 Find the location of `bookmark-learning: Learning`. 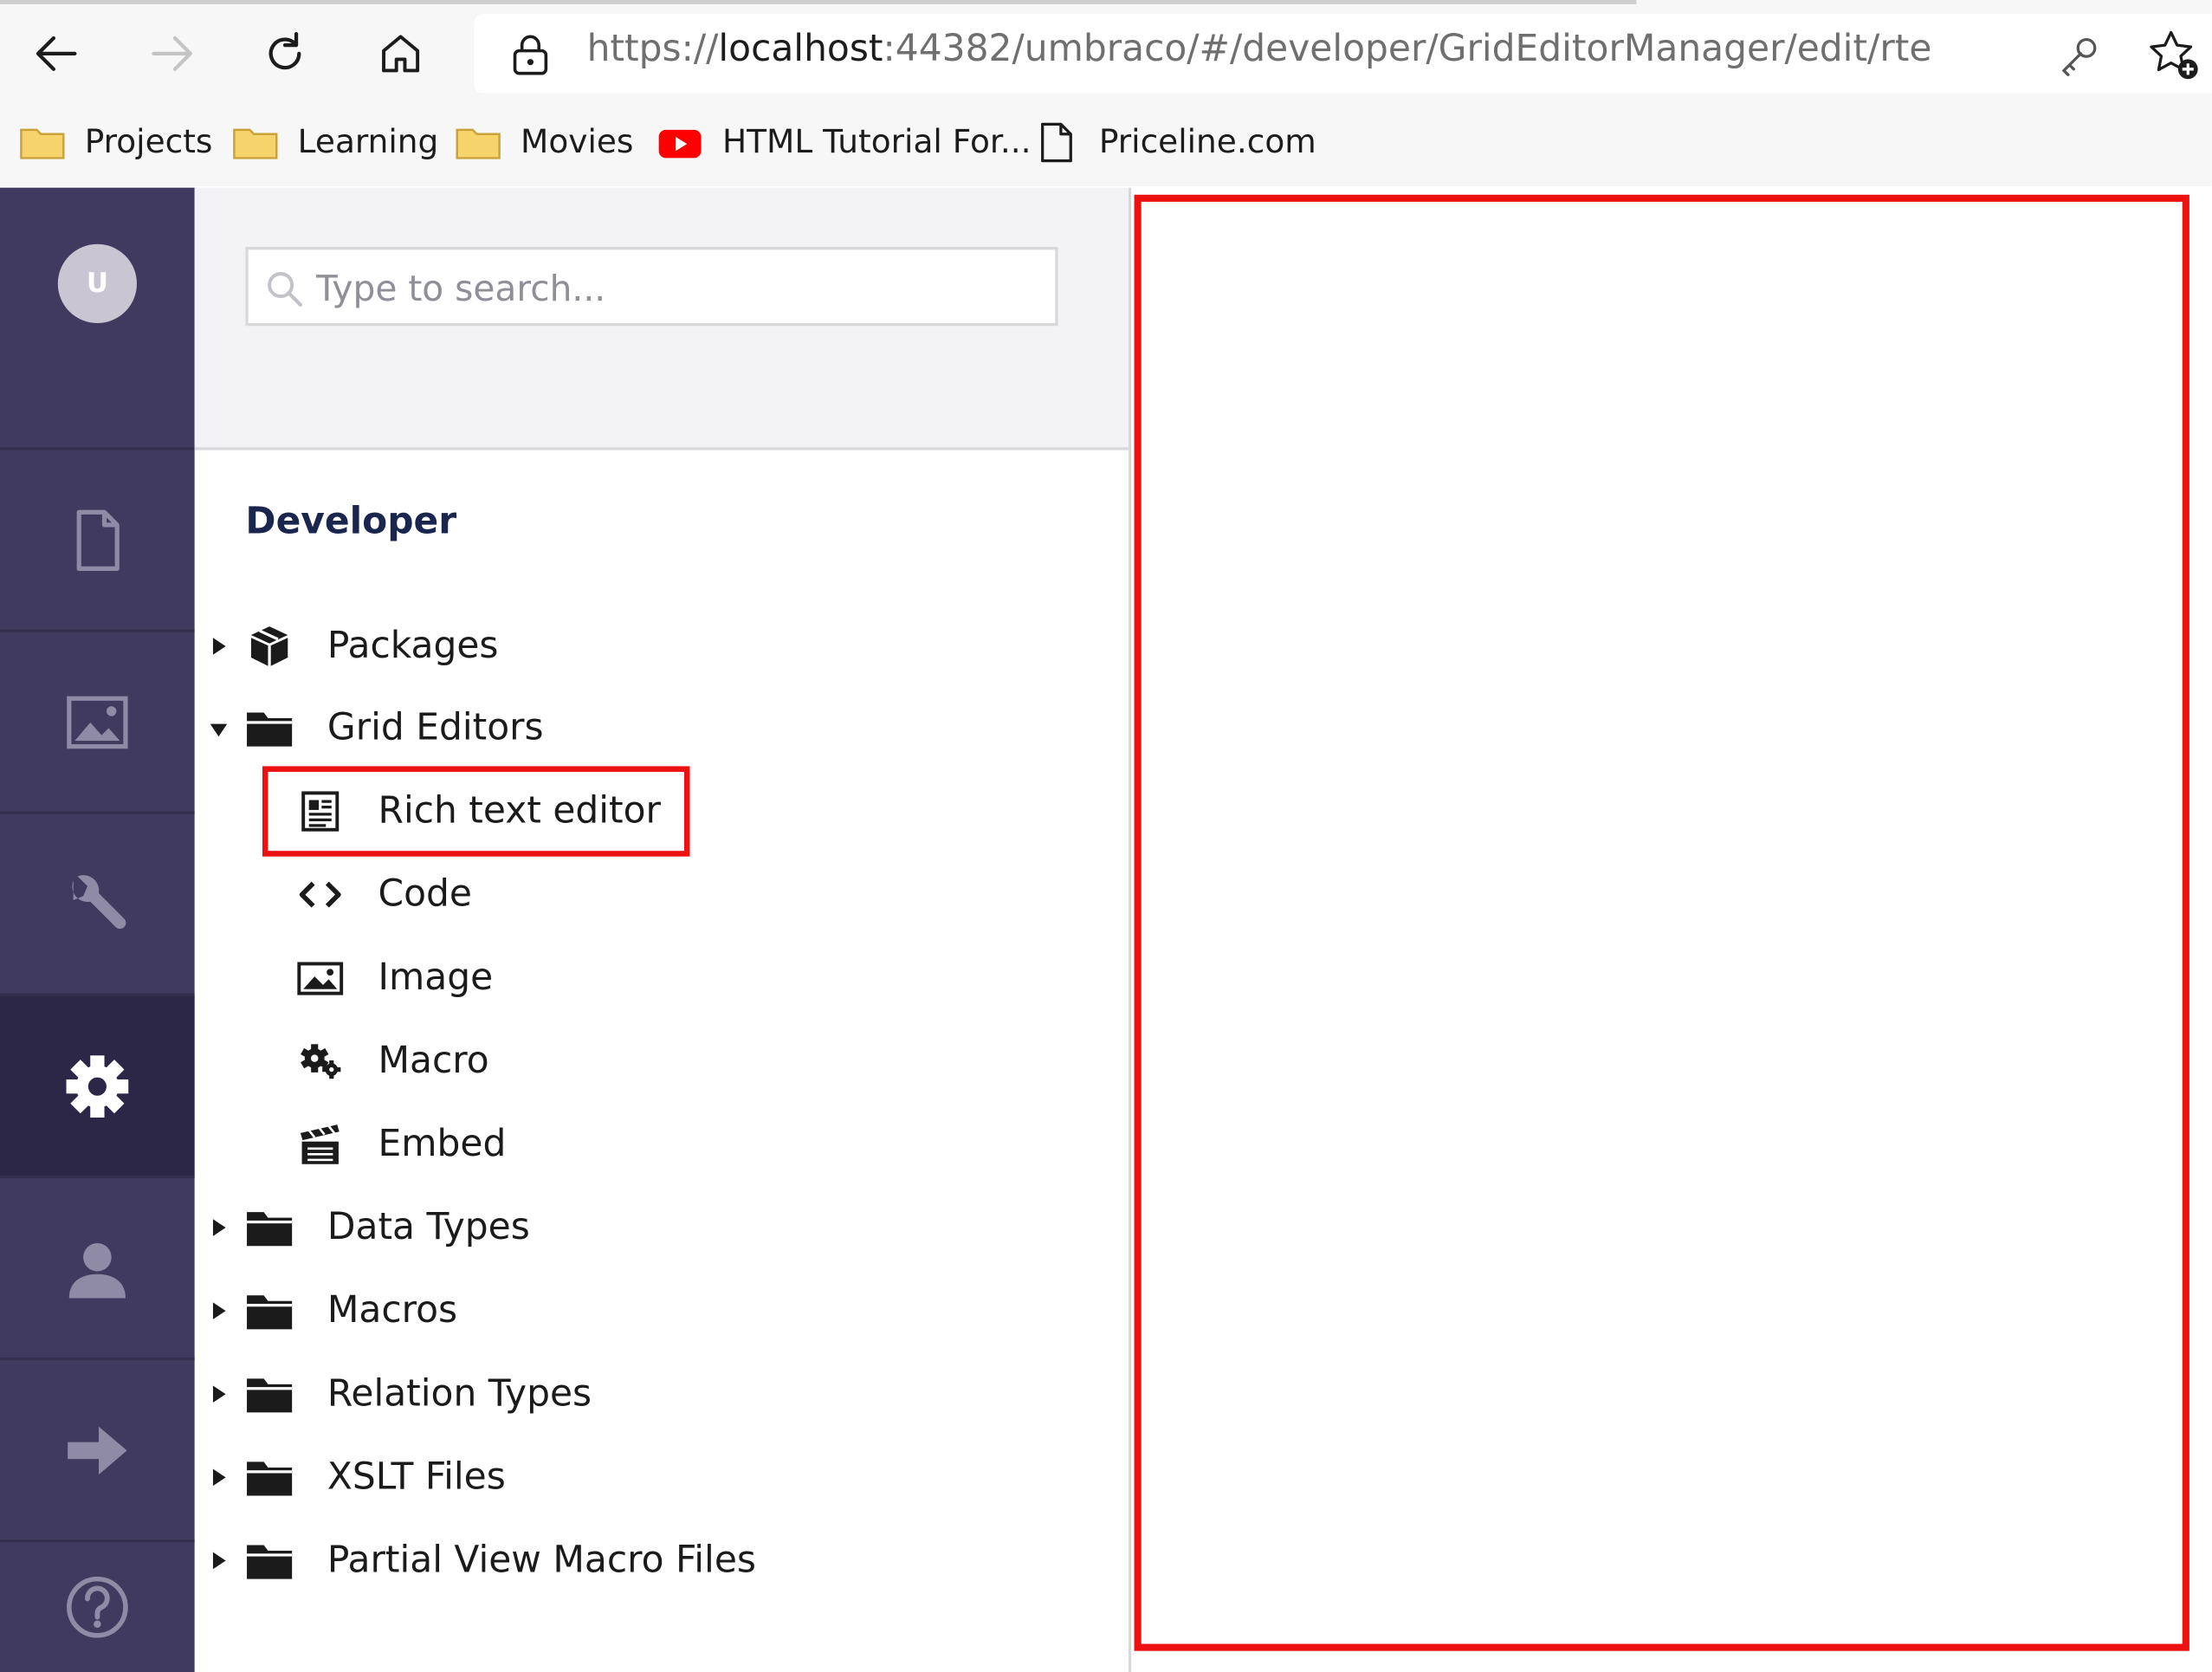

bookmark-learning: Learning is located at coordinates (336, 142).